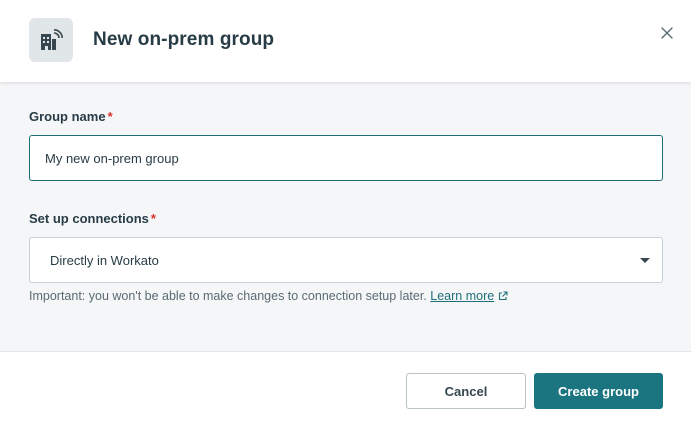  I want to click on connections-label-text: Set up connections, so click(89, 218).